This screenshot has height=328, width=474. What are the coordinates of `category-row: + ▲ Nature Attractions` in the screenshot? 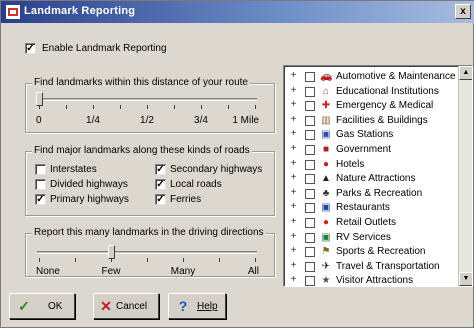 It's located at (371, 180).